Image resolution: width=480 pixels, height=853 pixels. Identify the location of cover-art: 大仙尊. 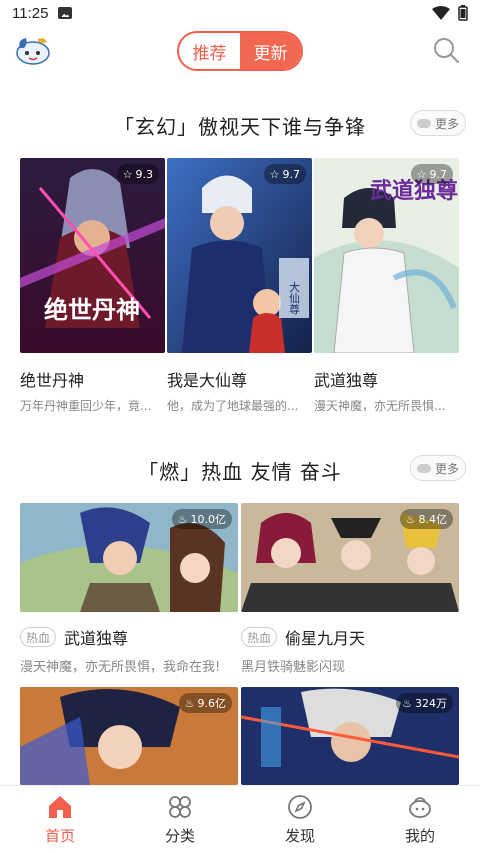
(239, 255).